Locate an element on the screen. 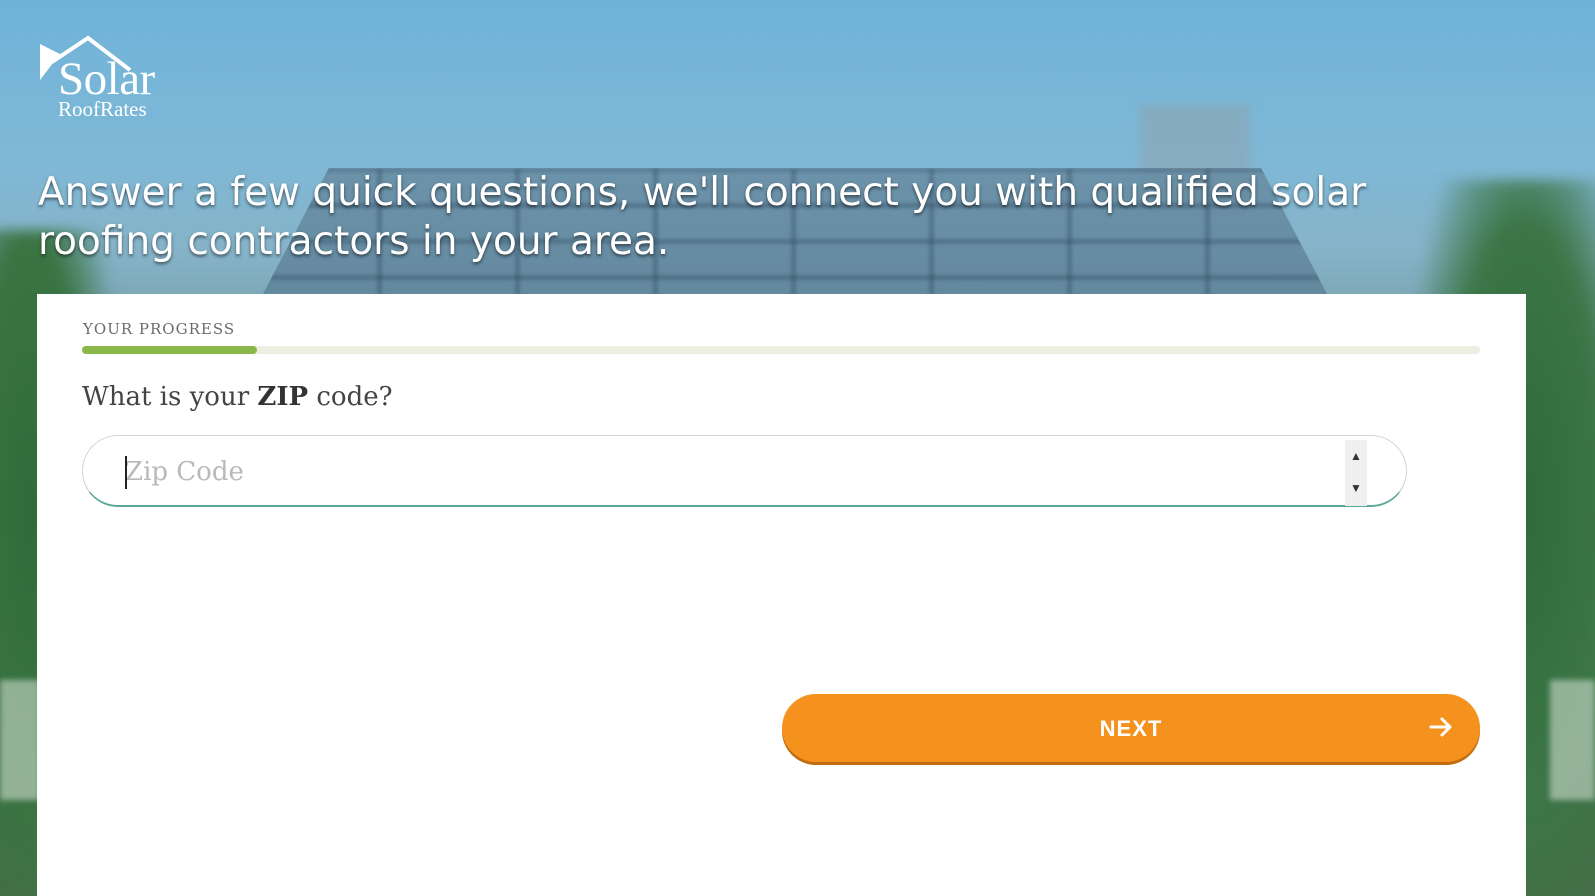 This screenshot has width=1595, height=896. question-text: What is your ZIP code? is located at coordinates (237, 397).